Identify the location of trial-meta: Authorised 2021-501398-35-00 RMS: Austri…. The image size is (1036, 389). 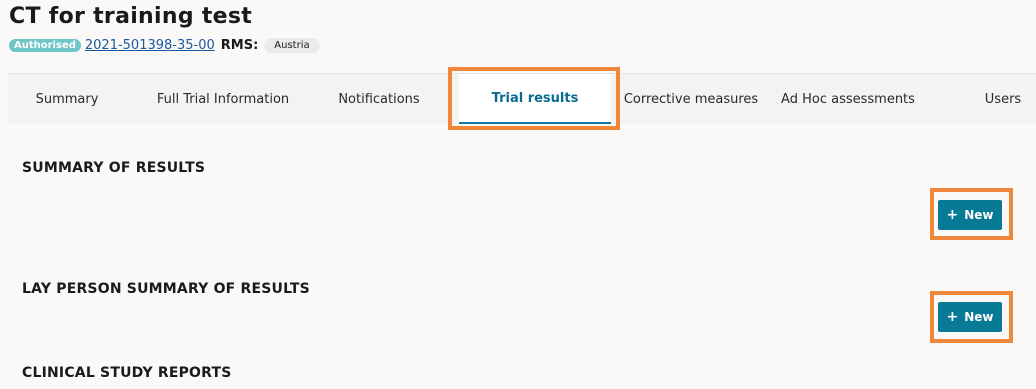
(164, 45).